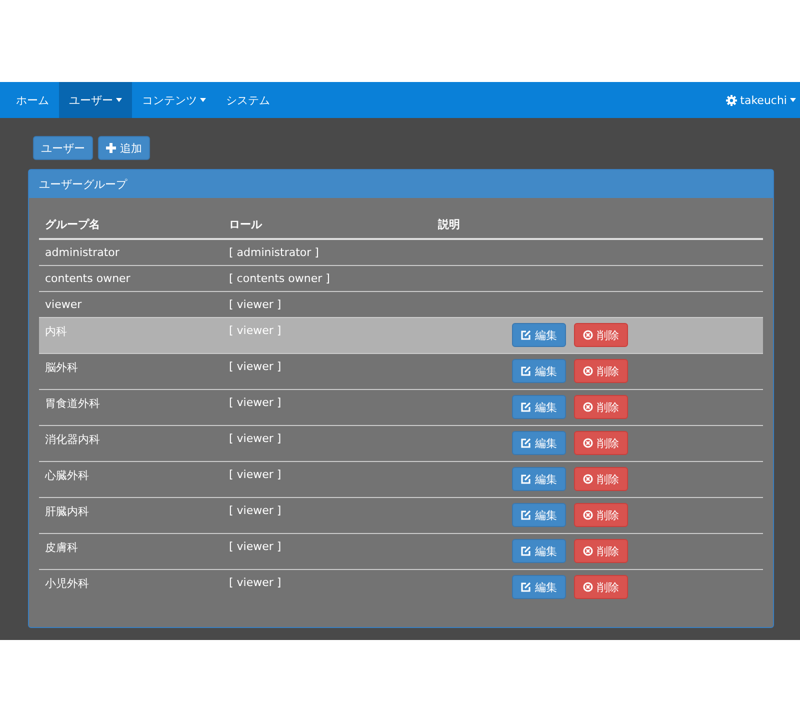  I want to click on column-header: ロール, so click(245, 224).